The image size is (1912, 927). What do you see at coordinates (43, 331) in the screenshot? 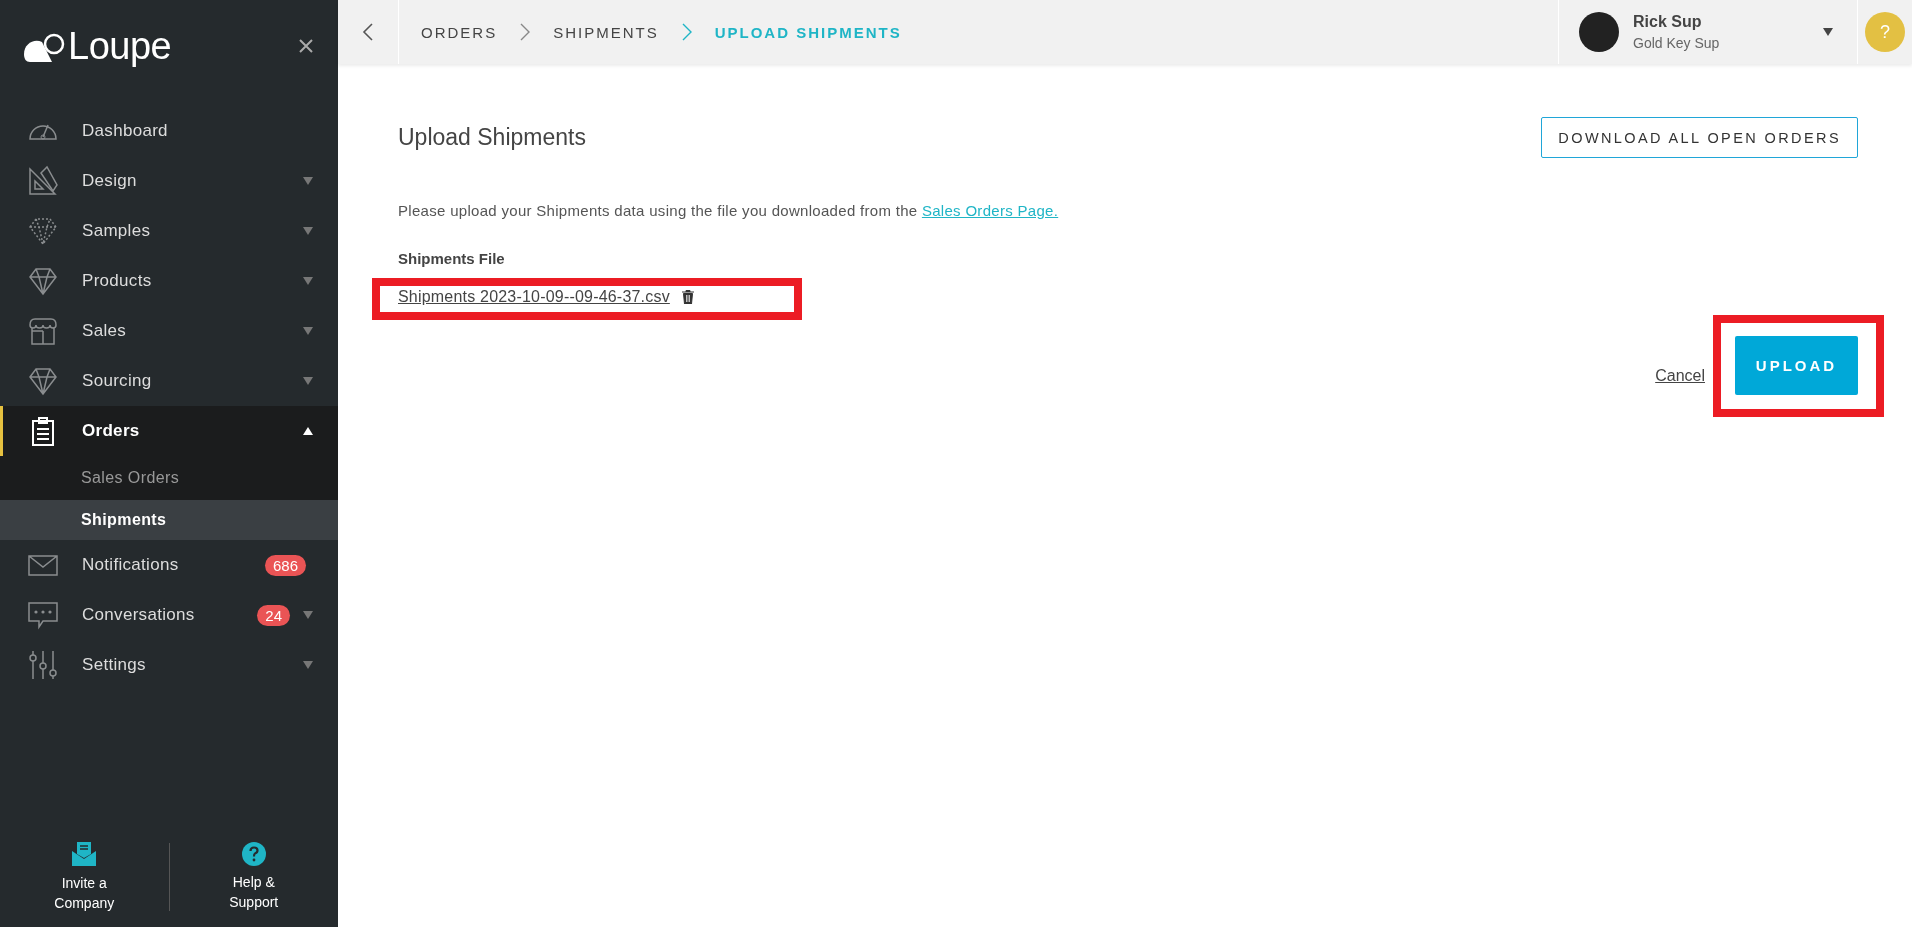
I see `storefront-icon` at bounding box center [43, 331].